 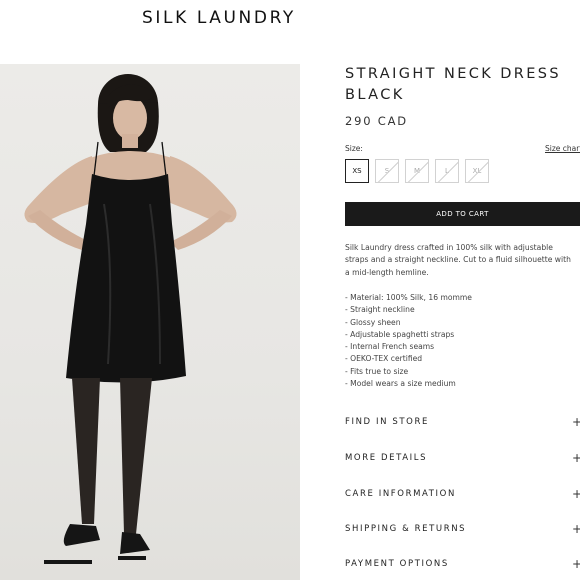 What do you see at coordinates (477, 171) in the screenshot?
I see `size-option-xl: XL` at bounding box center [477, 171].